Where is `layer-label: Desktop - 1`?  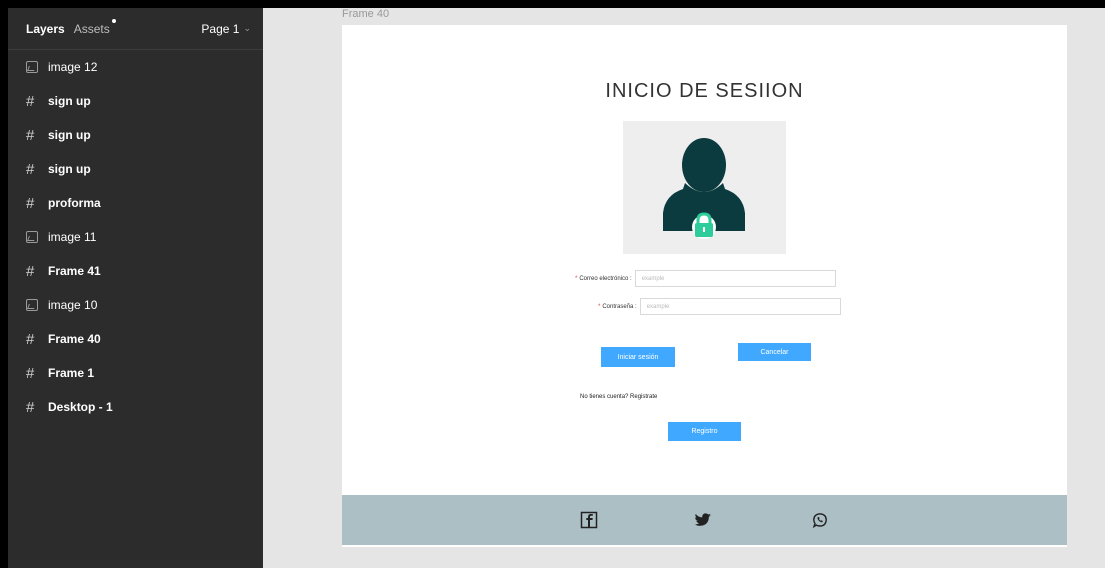 layer-label: Desktop - 1 is located at coordinates (80, 407).